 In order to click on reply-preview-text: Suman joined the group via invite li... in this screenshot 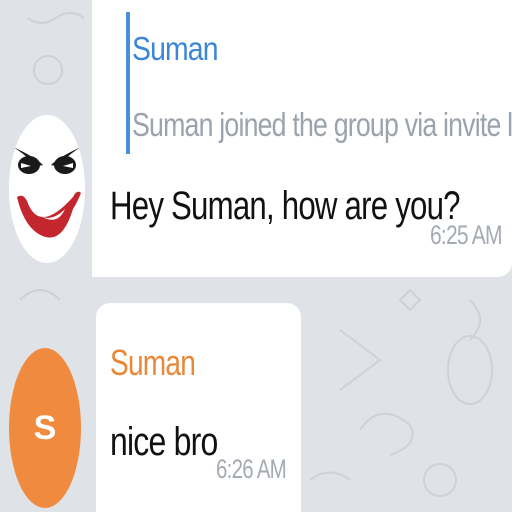, I will do `click(322, 124)`.